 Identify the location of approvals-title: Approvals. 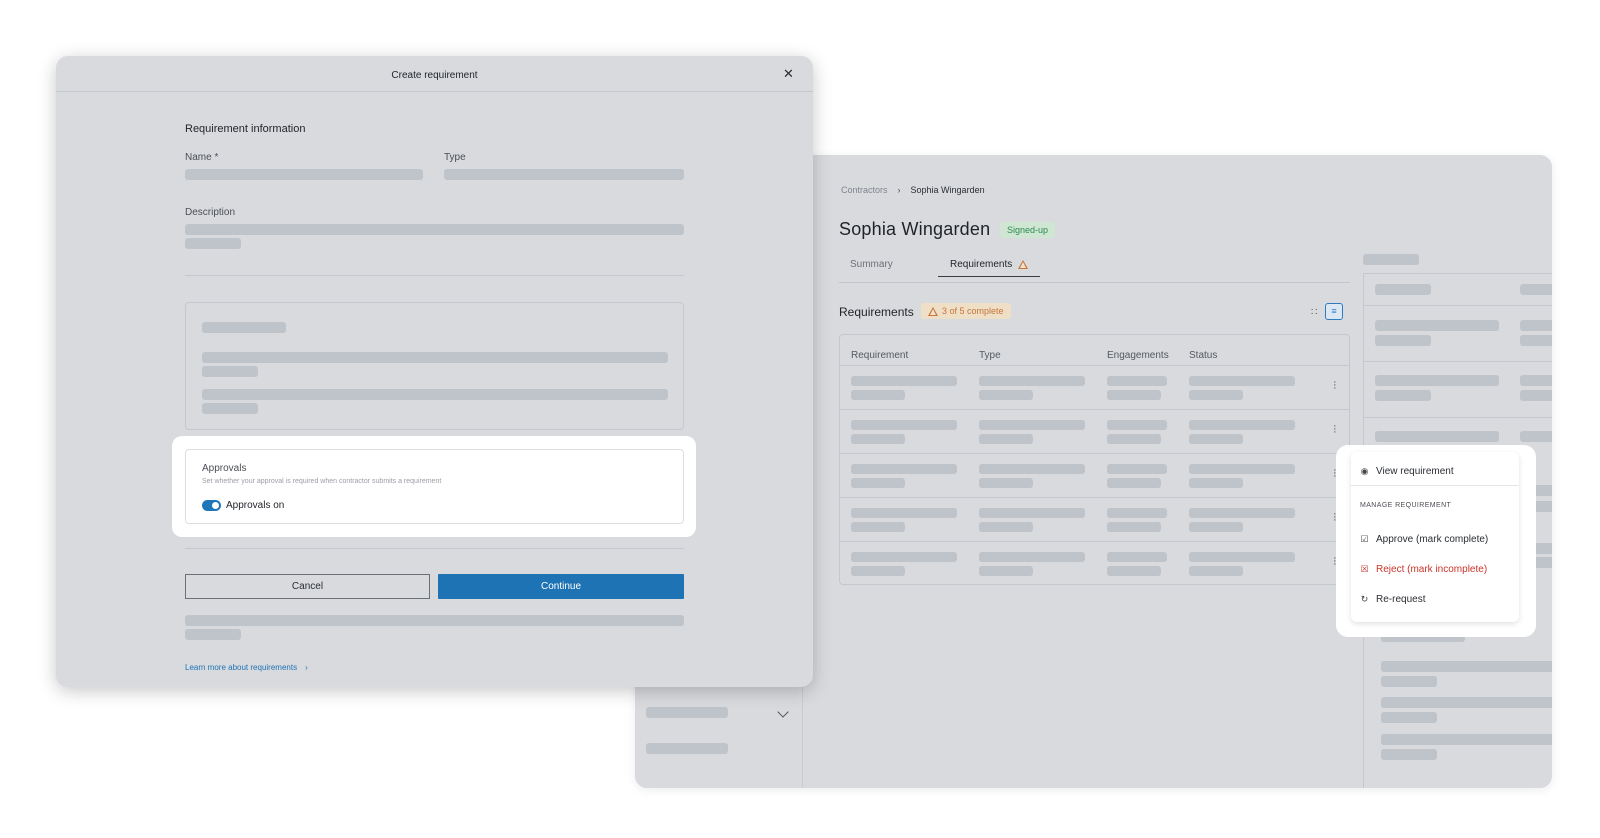
(224, 468).